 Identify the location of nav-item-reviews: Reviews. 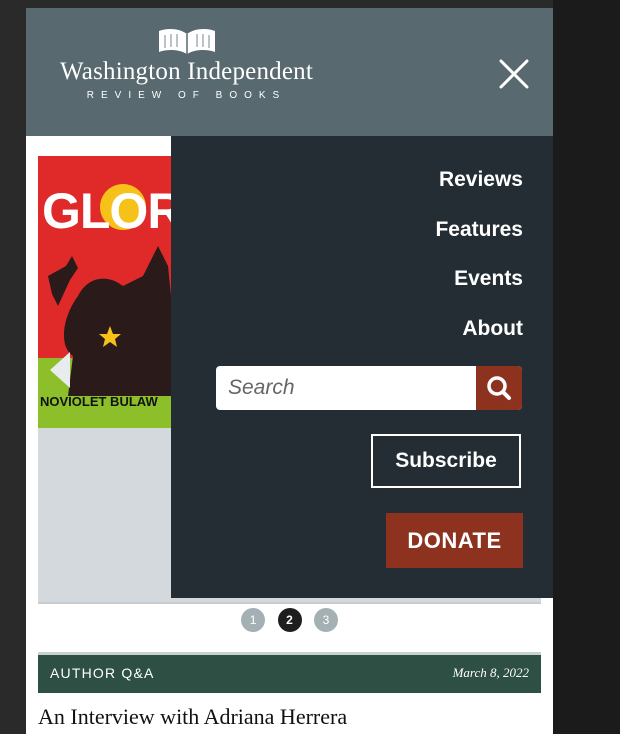
(481, 180).